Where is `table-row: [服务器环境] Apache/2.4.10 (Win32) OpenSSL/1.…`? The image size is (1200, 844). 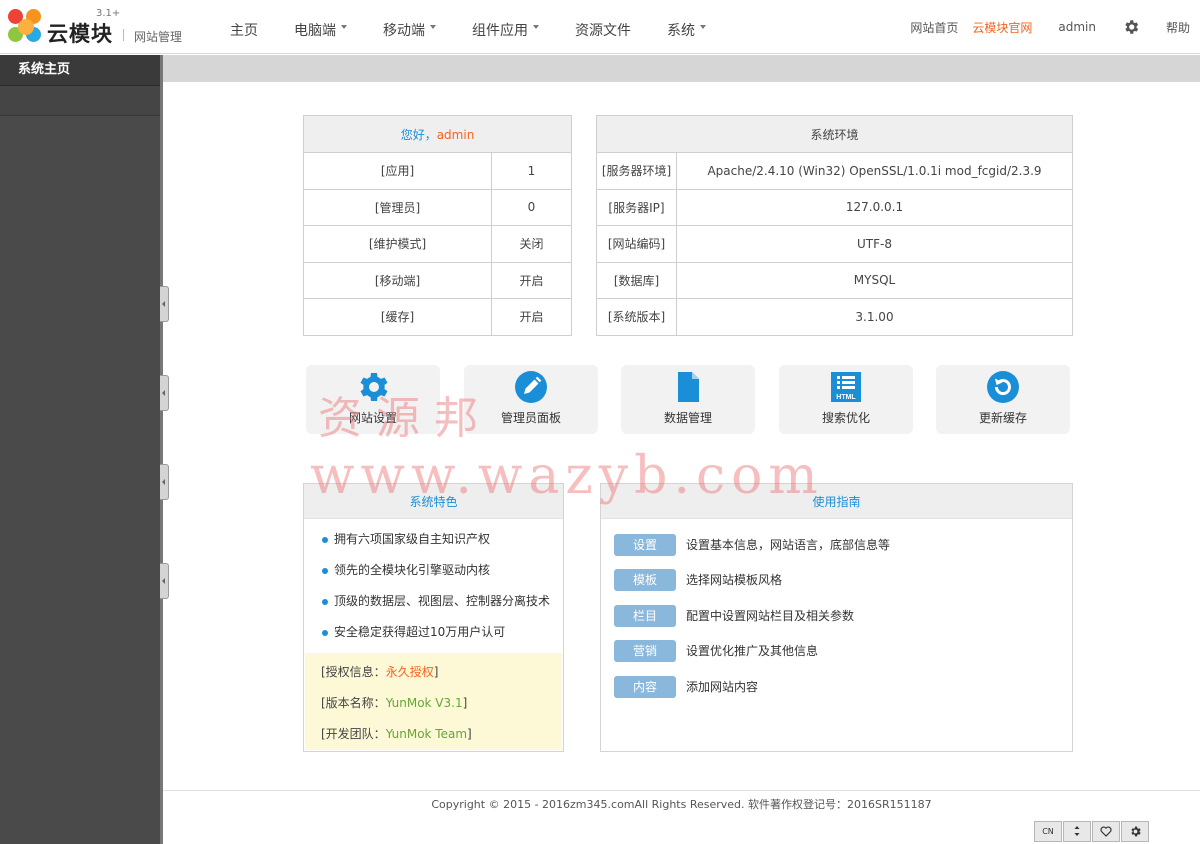
table-row: [服务器环境] Apache/2.4.10 (Win32) OpenSSL/1.… is located at coordinates (834, 171).